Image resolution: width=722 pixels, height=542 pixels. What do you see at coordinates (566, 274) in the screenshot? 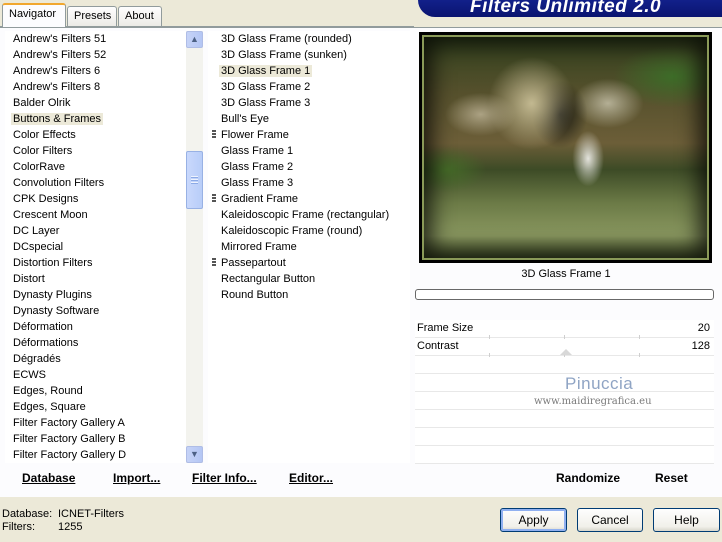
I see `preview-caption: 3D Glass Frame 1` at bounding box center [566, 274].